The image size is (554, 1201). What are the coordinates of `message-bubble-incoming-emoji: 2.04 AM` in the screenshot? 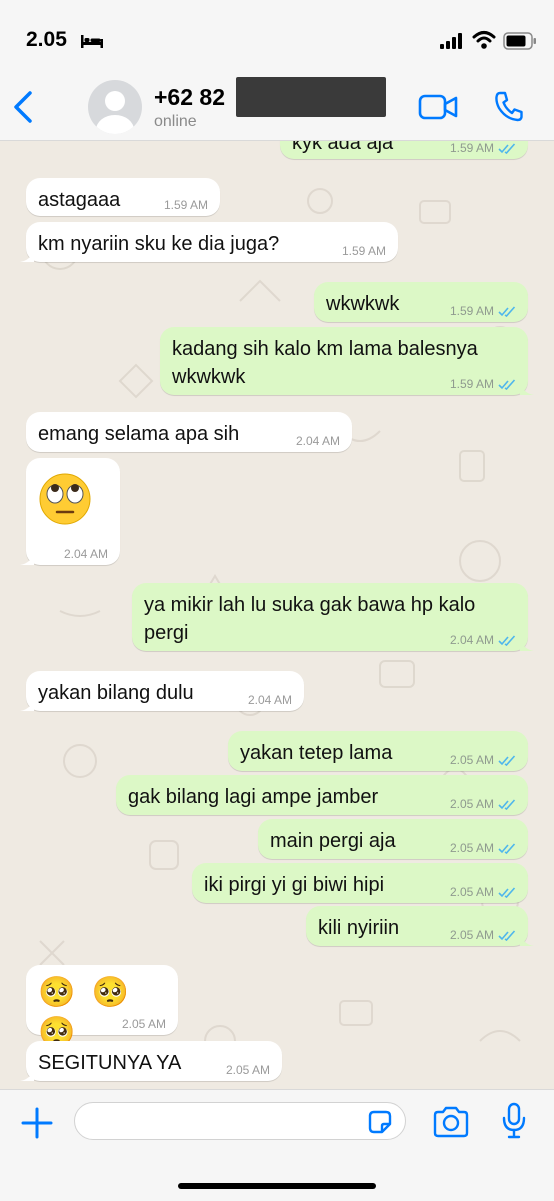 It's located at (70, 511).